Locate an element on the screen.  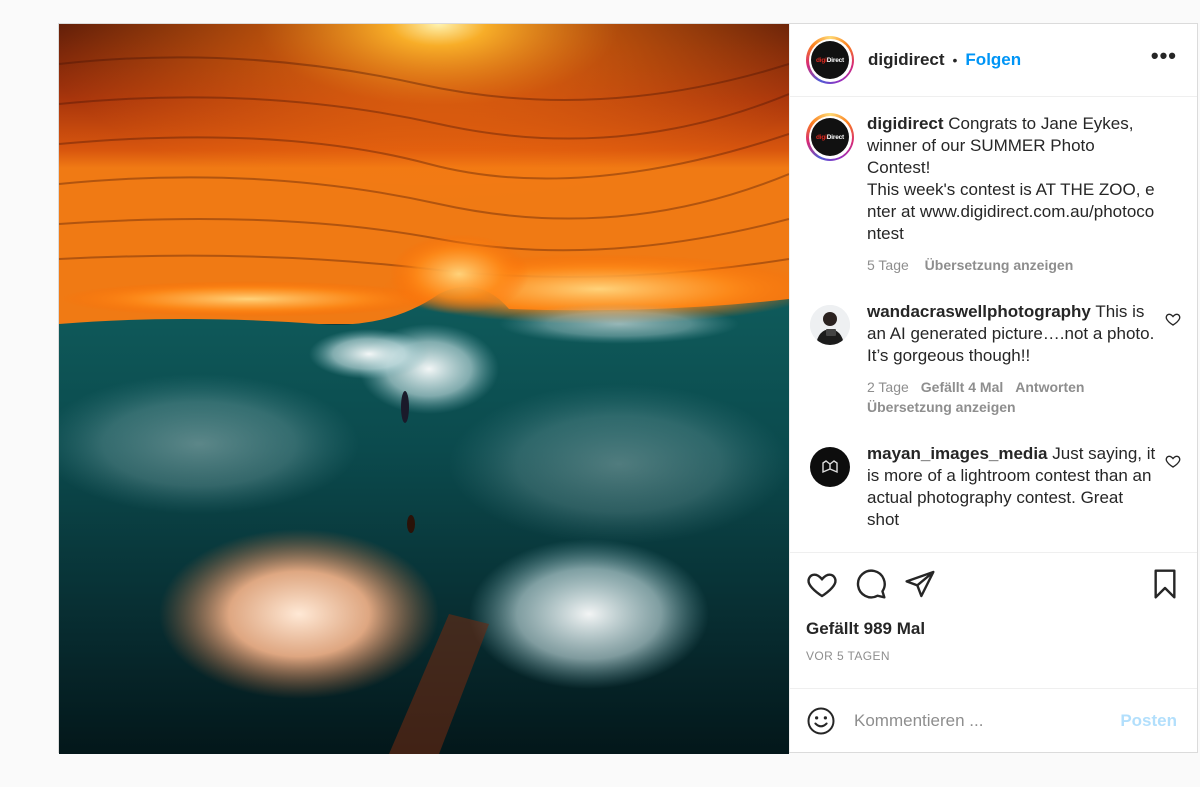
author-avatar: digi Direct is located at coordinates (830, 60).